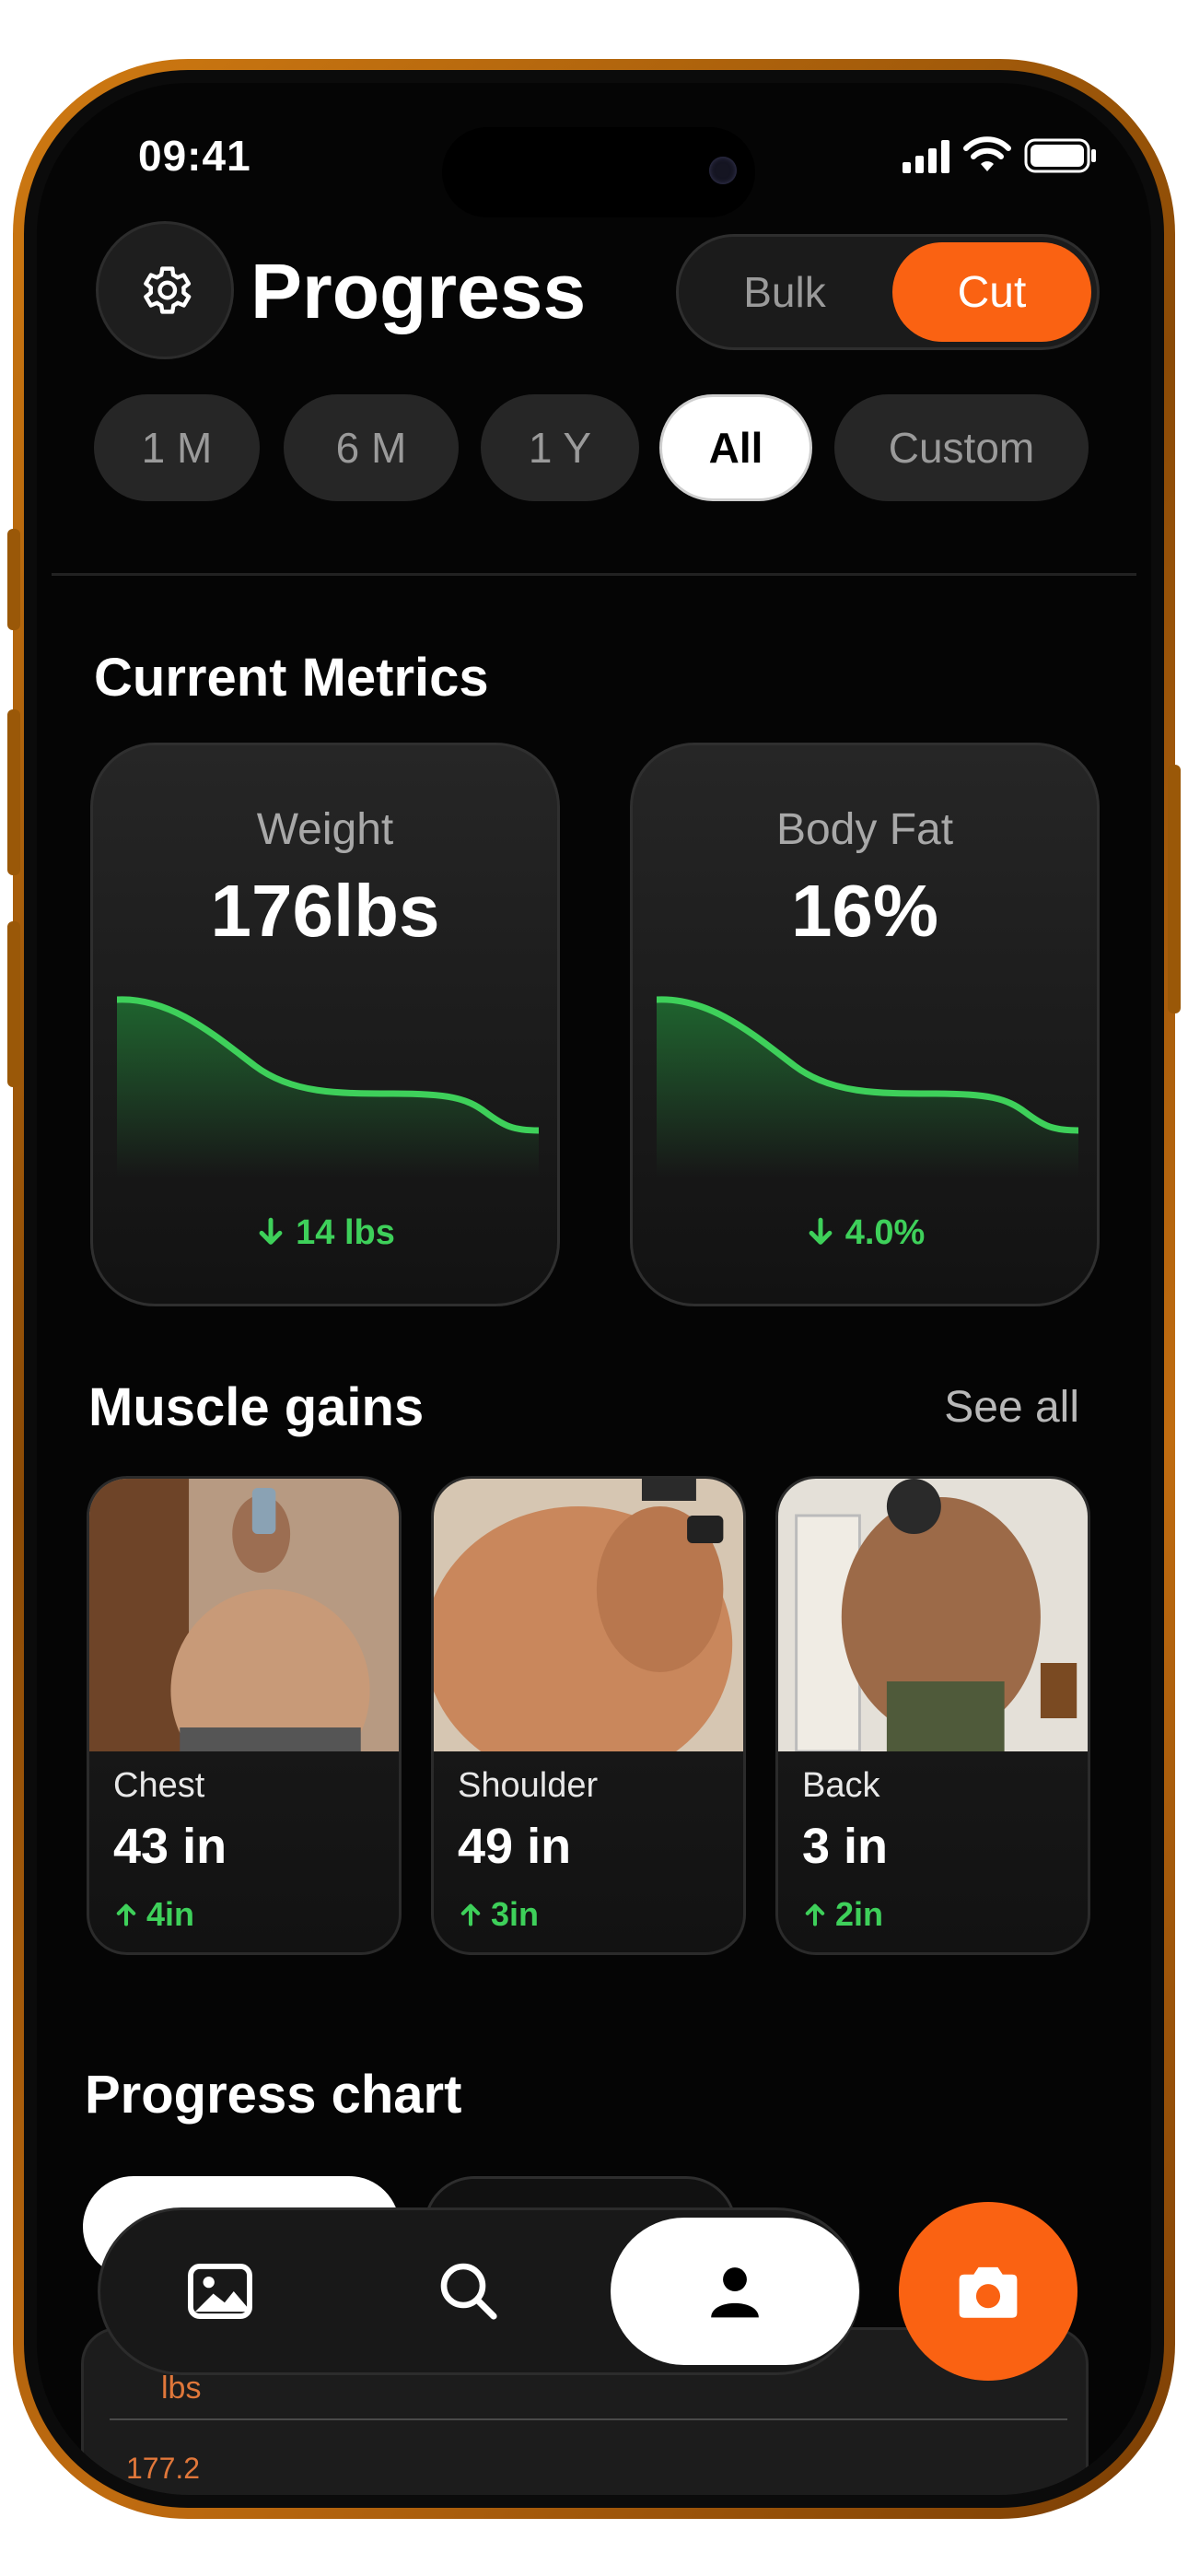 This screenshot has width=1188, height=2576. What do you see at coordinates (933, 1615) in the screenshot?
I see `back-progress-photo` at bounding box center [933, 1615].